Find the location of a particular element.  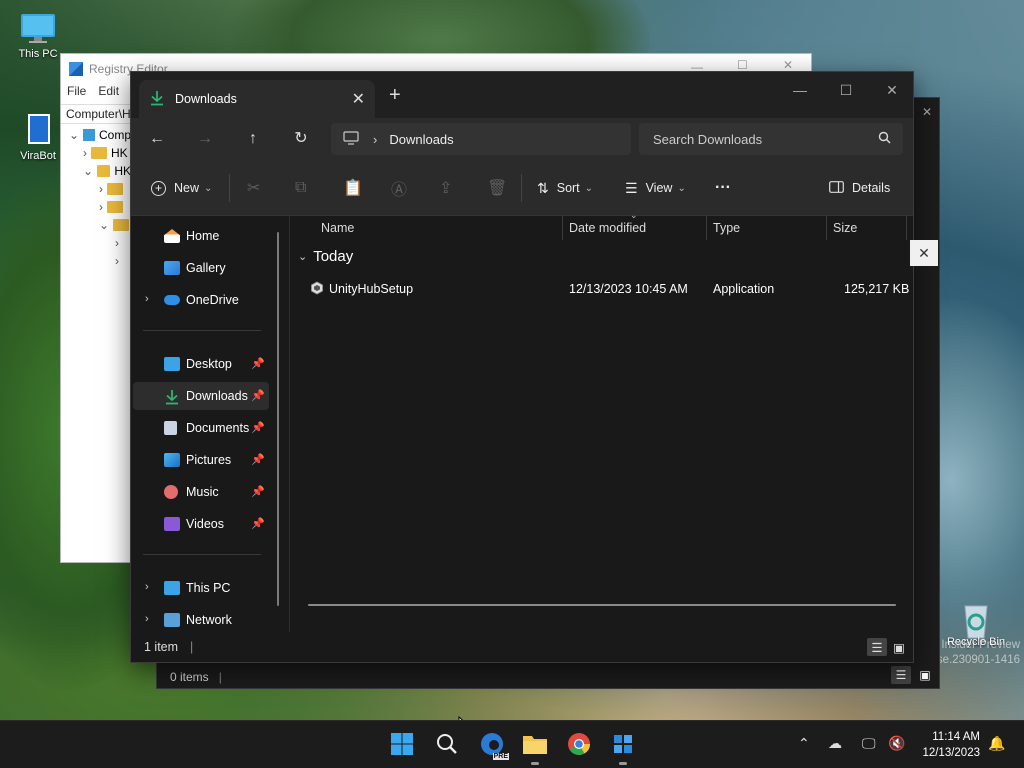

registry-tree: ⌄ Comp › HK ⌄ HK › › ⌄ › › is located at coordinates (96, 344).